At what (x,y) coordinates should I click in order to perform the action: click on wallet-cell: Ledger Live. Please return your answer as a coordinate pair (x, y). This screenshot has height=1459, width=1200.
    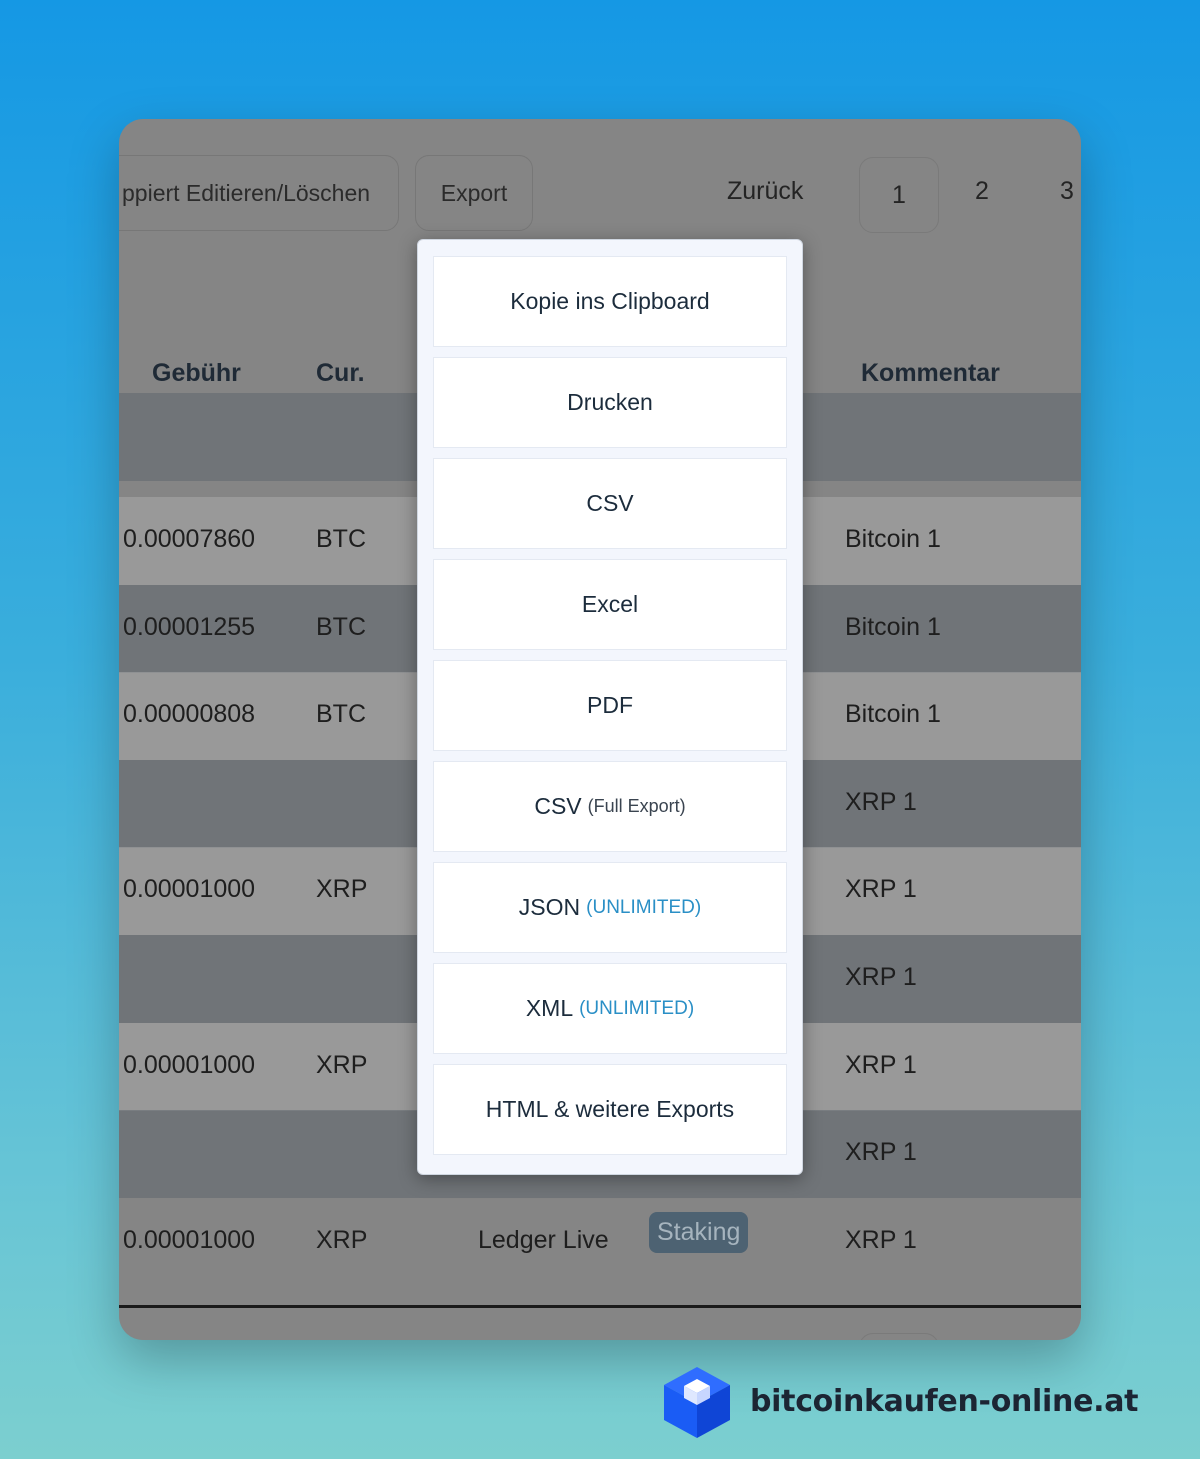
    Looking at the image, I should click on (543, 1240).